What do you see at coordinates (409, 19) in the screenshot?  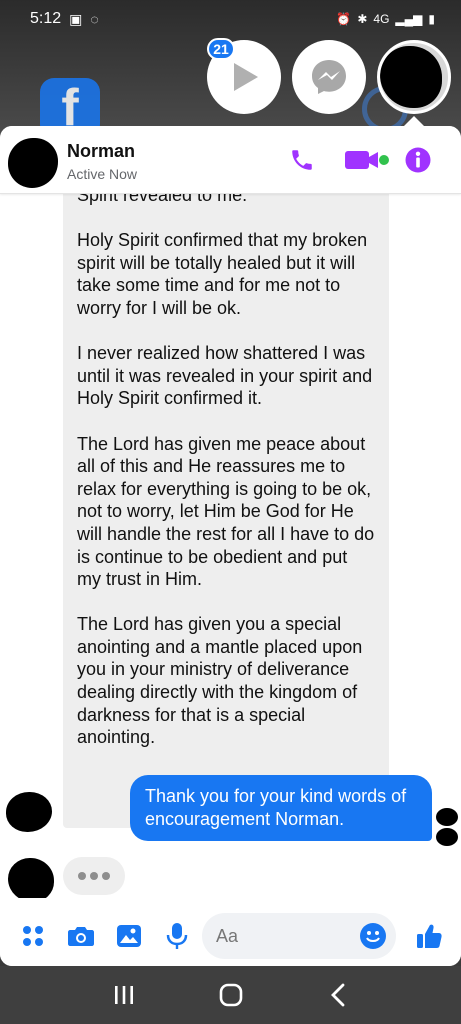 I see `signal-icon: ▂▄▆` at bounding box center [409, 19].